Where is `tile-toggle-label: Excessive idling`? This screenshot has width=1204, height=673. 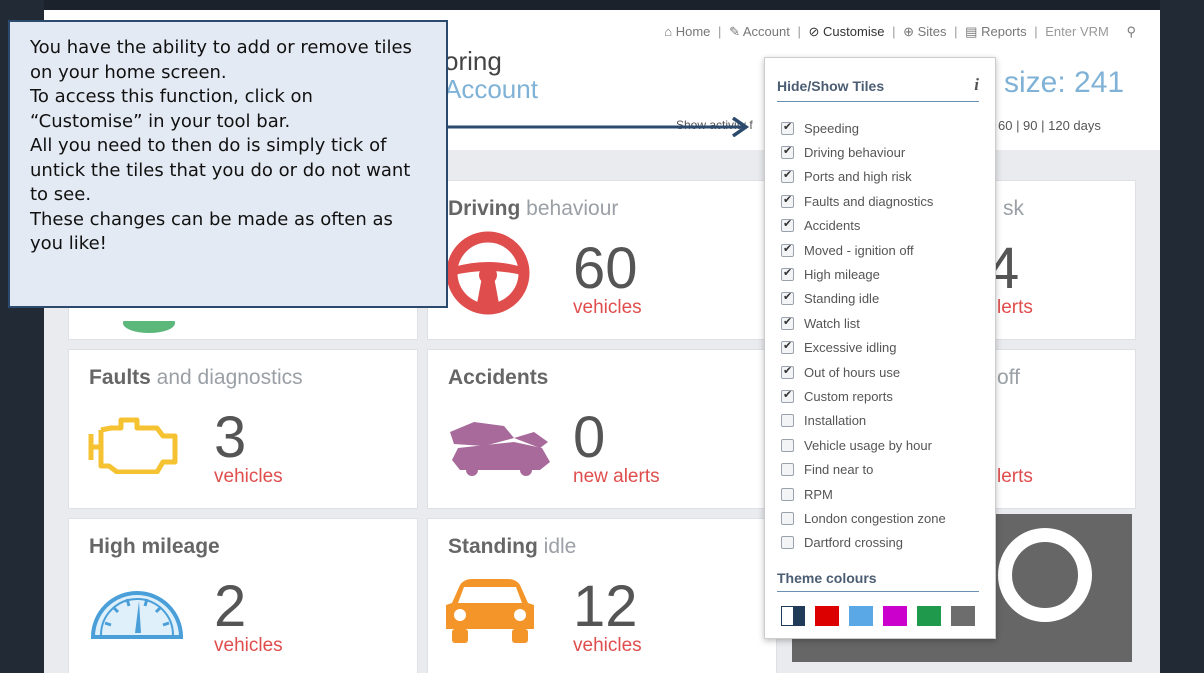
tile-toggle-label: Excessive idling is located at coordinates (850, 348).